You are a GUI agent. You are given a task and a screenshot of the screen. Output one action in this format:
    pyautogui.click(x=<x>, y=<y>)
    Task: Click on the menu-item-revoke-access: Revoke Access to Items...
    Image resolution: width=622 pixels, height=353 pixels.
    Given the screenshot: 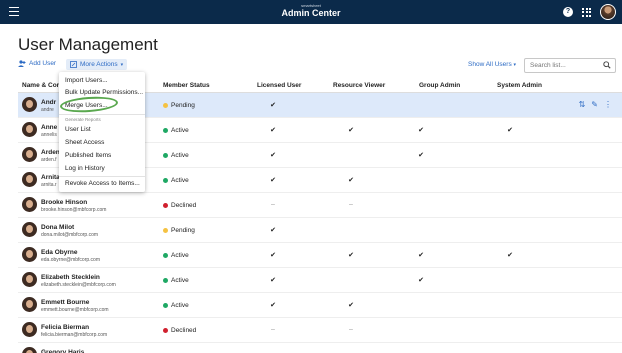 What is the action you would take?
    pyautogui.click(x=102, y=183)
    